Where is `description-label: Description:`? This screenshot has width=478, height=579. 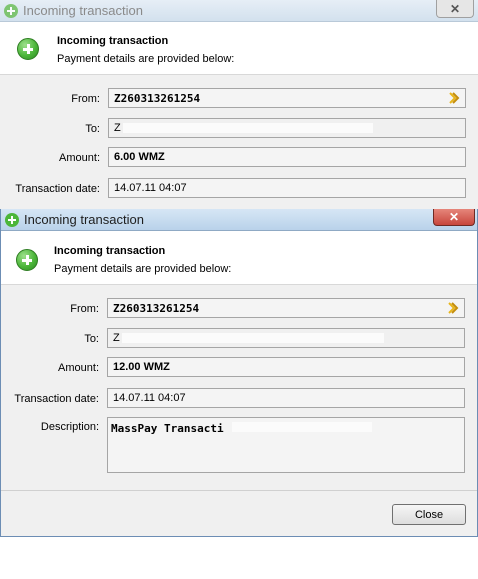 description-label: Description: is located at coordinates (69, 427).